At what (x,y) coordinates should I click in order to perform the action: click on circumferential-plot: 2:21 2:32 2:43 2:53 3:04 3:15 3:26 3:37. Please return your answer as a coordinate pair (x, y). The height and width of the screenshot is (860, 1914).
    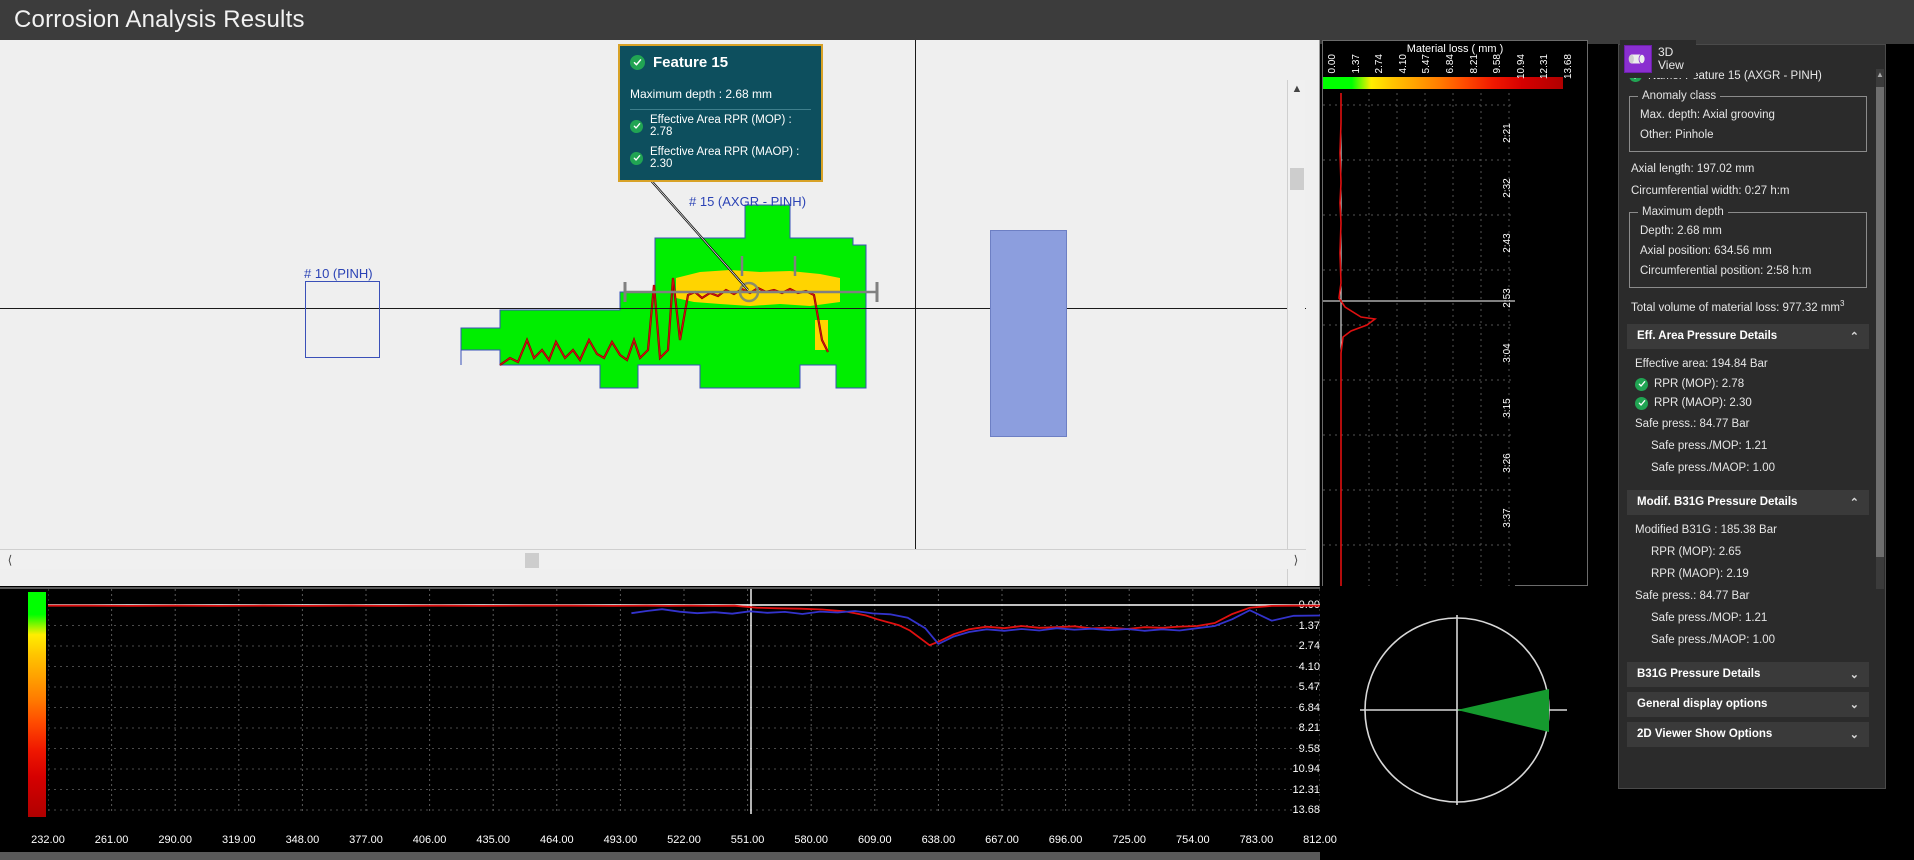
    Looking at the image, I should click on (1419, 339).